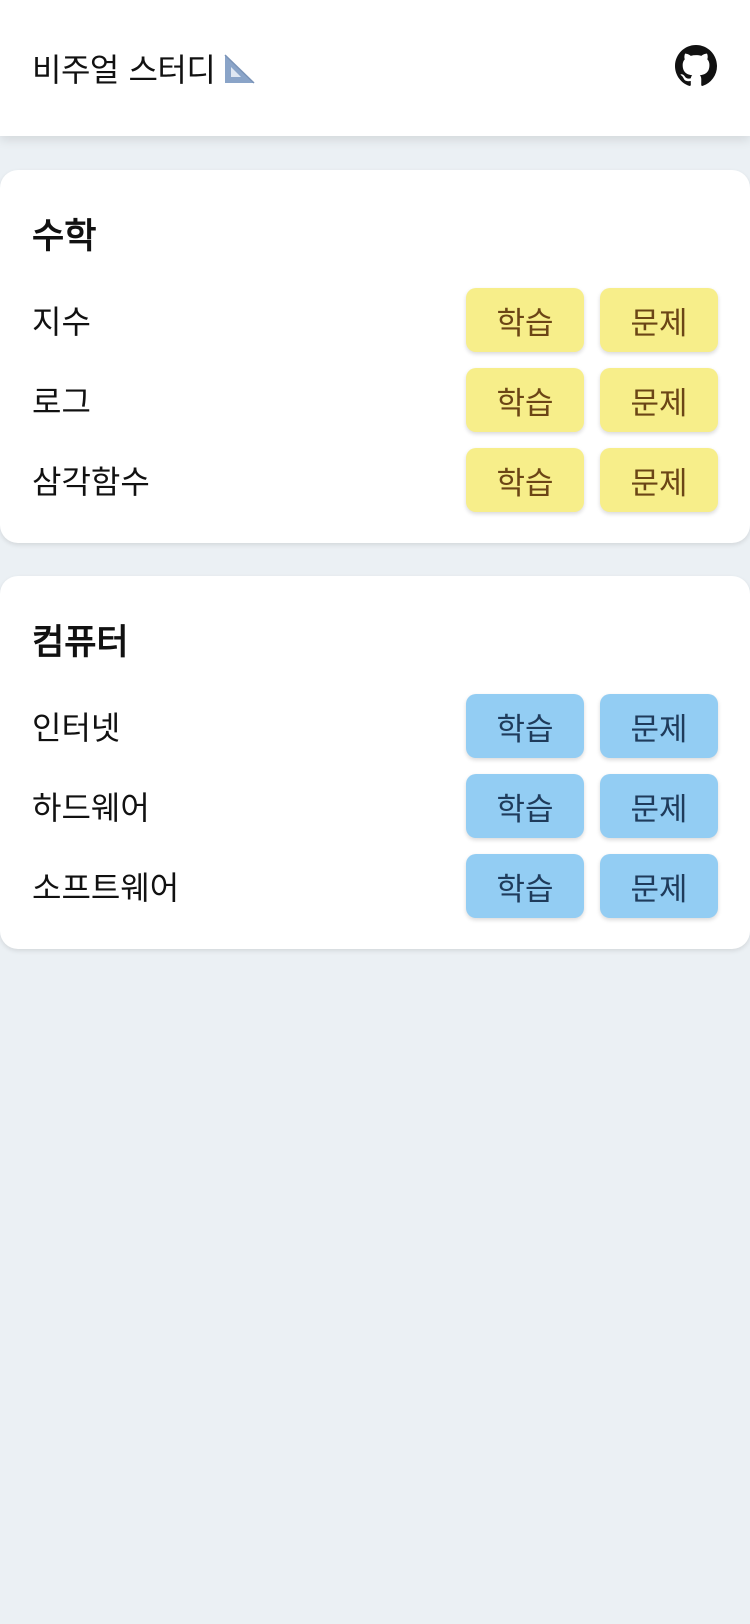 The height and width of the screenshot is (1624, 750). I want to click on topic-label: 인터넷, so click(76, 728).